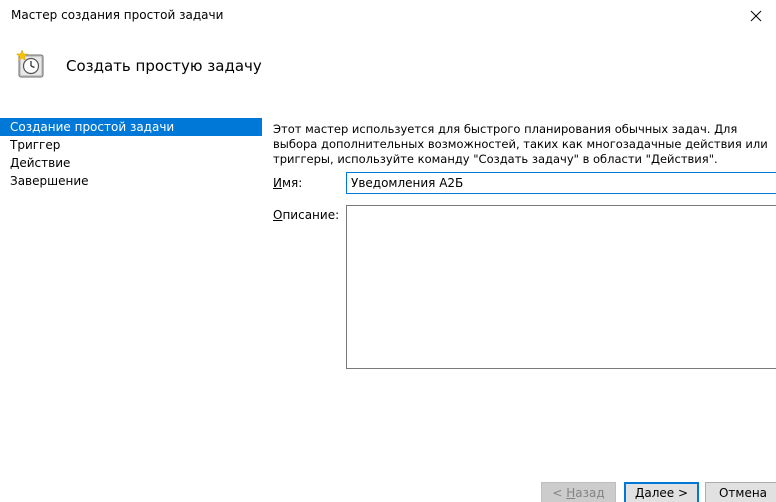 The width and height of the screenshot is (776, 502). I want to click on task-scheduler-clock-icon, so click(30, 64).